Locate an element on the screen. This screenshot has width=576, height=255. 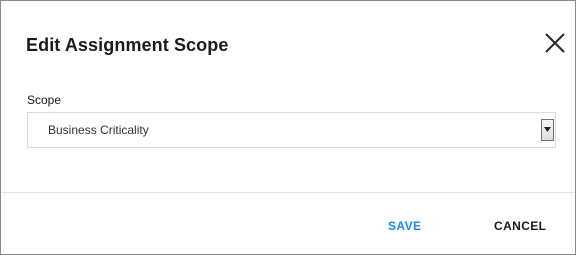
close-button is located at coordinates (555, 43).